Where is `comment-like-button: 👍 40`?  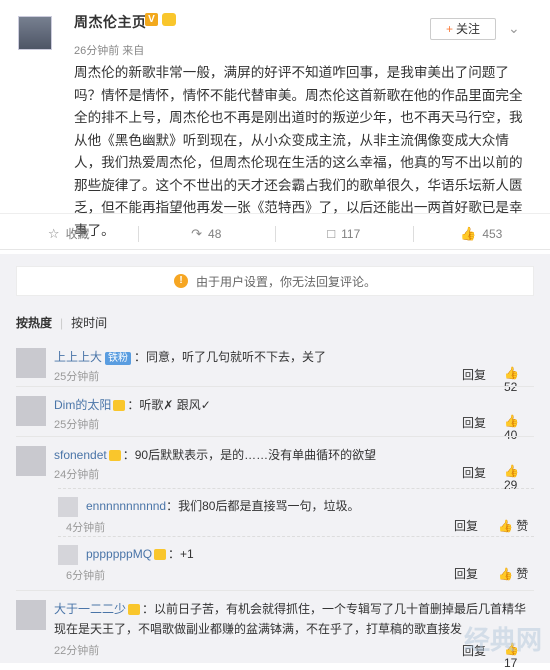
comment-like-button: 👍 40 is located at coordinates (519, 428).